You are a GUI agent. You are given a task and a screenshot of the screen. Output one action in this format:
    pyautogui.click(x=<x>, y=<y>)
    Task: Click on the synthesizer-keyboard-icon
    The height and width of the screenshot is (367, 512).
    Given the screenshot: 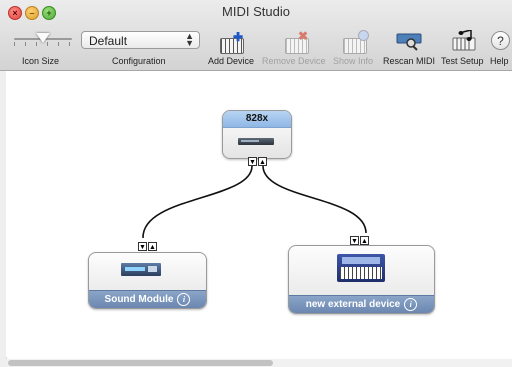 What is the action you would take?
    pyautogui.click(x=361, y=268)
    